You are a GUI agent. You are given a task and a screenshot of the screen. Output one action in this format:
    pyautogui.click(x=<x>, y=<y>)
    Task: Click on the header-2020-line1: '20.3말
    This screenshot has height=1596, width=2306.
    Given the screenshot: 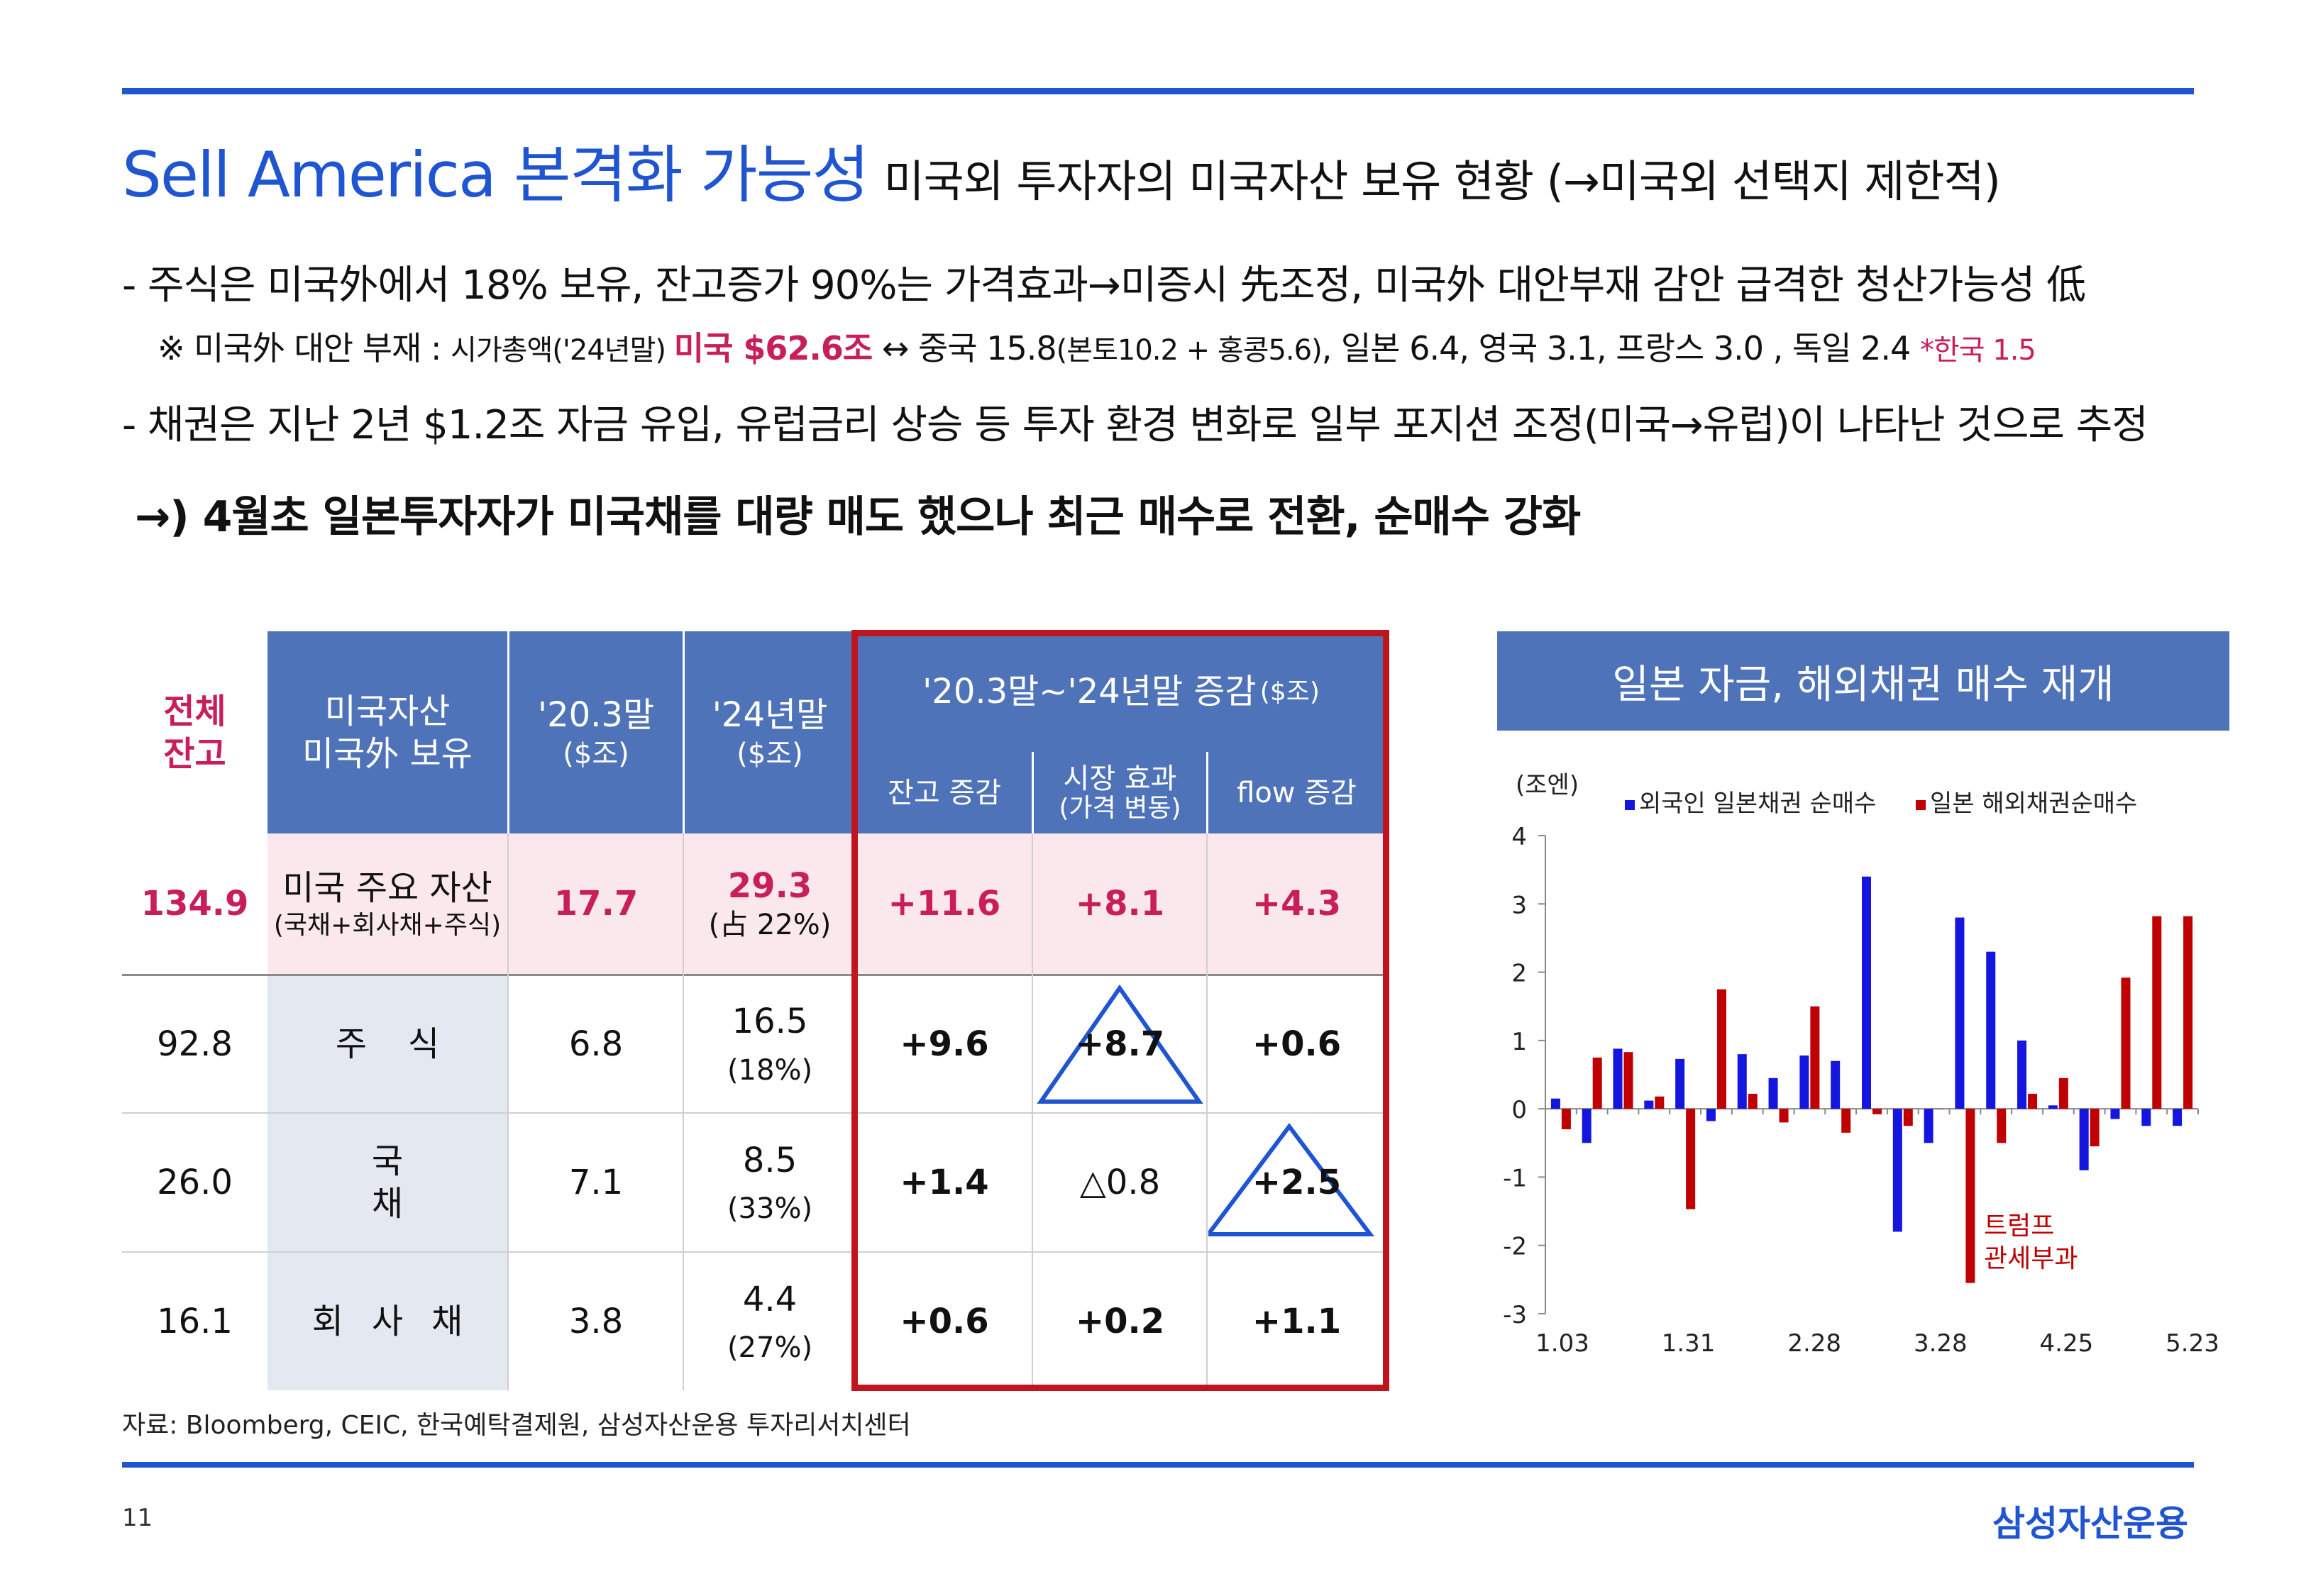 What is the action you would take?
    pyautogui.click(x=596, y=714)
    